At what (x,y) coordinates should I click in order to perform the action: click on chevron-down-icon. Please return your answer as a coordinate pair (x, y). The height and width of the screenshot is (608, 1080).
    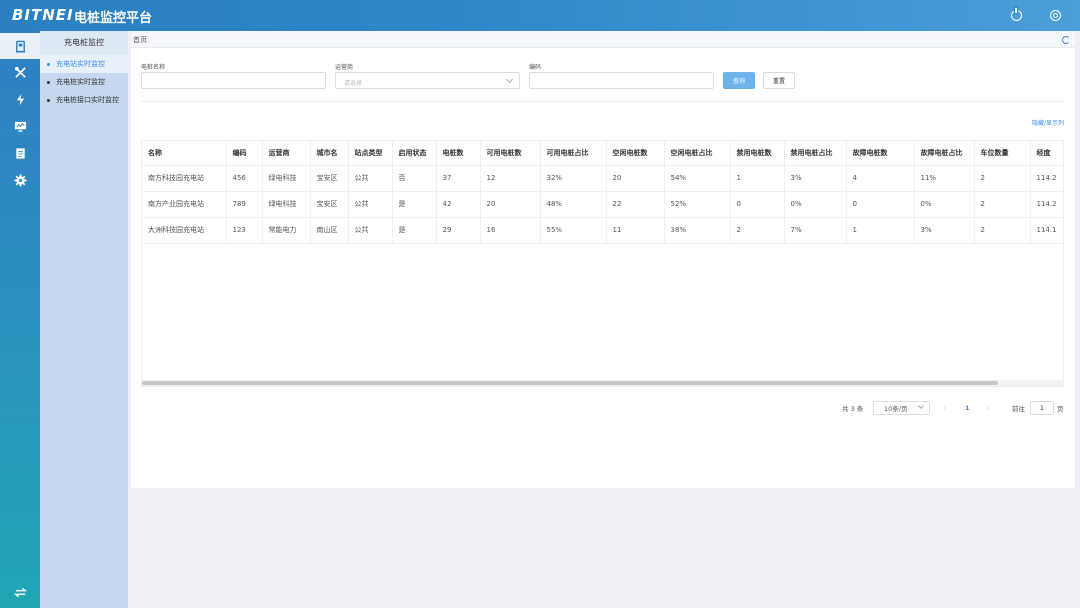
    Looking at the image, I should click on (921, 406).